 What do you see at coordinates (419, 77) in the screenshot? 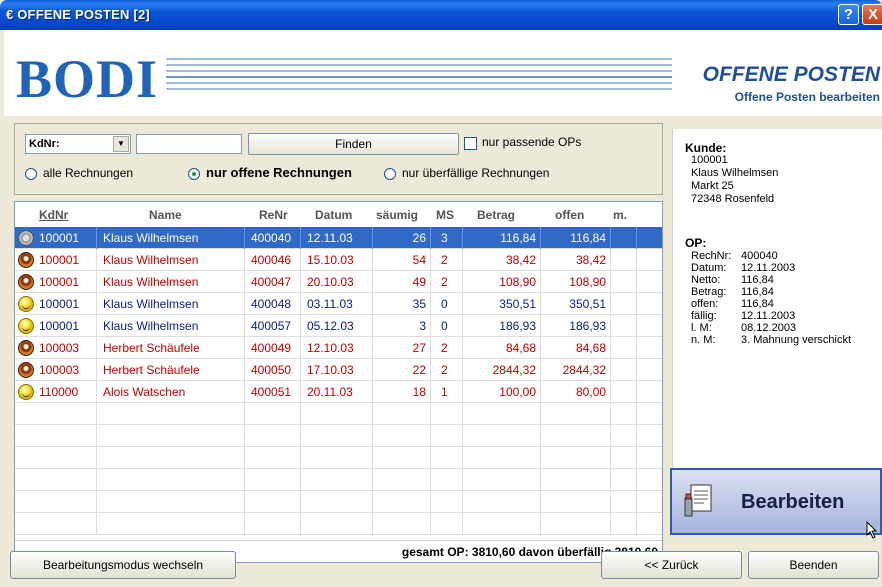
I see `logo-stripes` at bounding box center [419, 77].